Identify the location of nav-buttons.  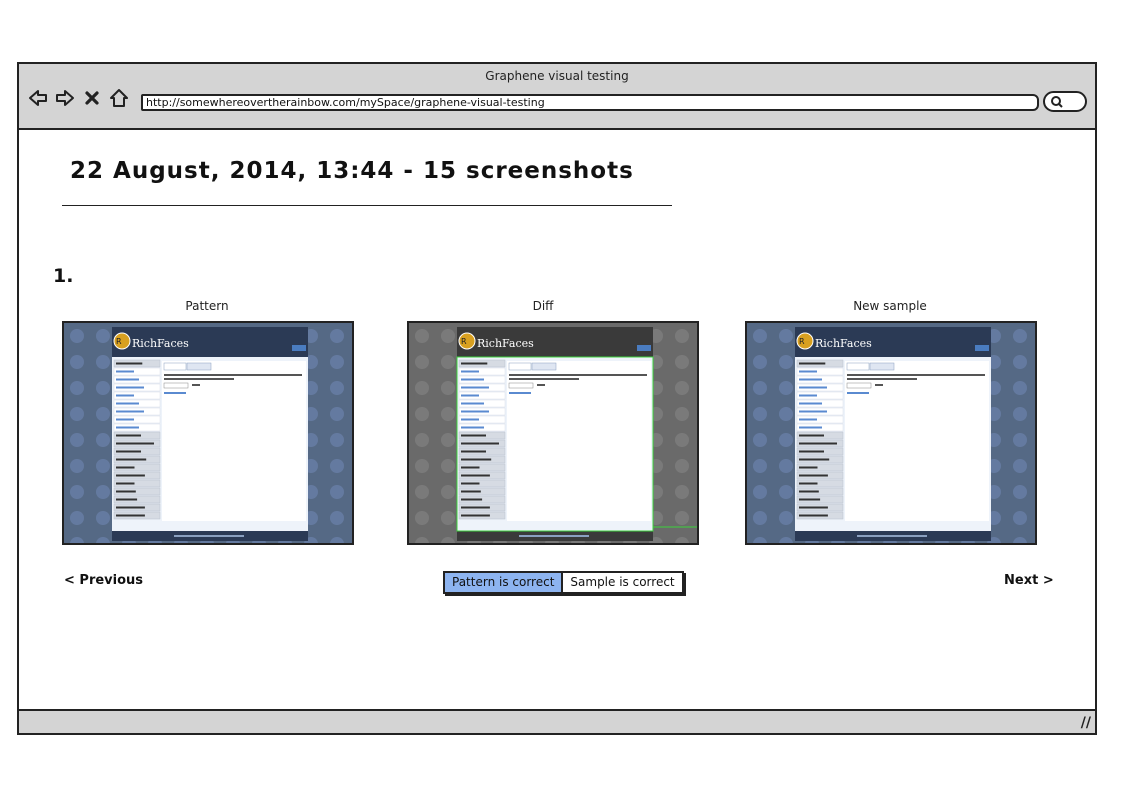
(78, 98).